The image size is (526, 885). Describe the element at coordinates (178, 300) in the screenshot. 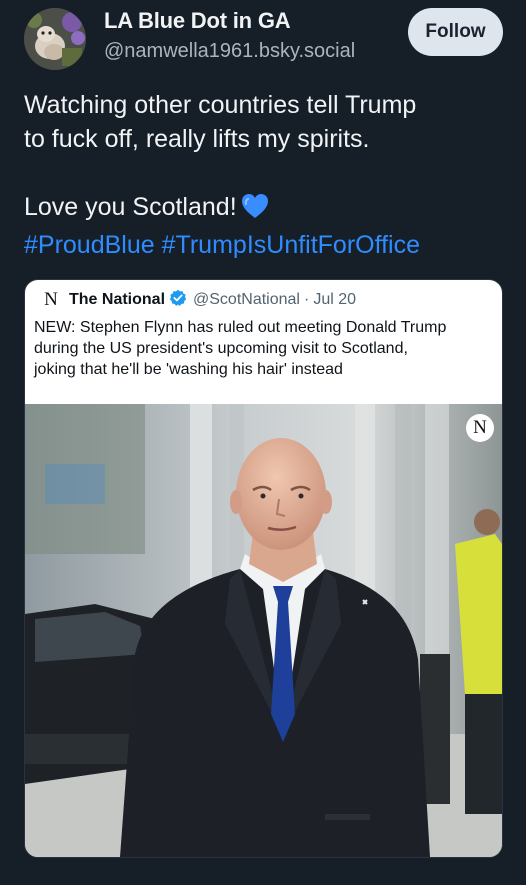

I see `verified-badge-icon` at that location.